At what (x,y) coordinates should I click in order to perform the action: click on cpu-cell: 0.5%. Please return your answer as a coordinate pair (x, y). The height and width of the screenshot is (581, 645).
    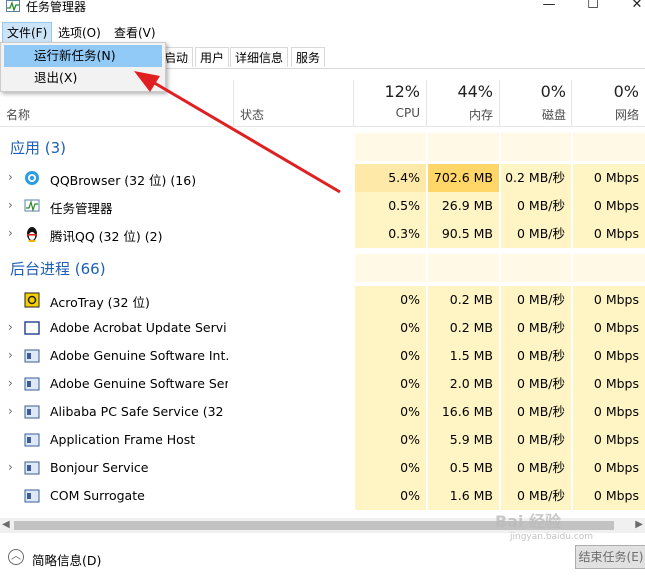
    Looking at the image, I should click on (390, 206).